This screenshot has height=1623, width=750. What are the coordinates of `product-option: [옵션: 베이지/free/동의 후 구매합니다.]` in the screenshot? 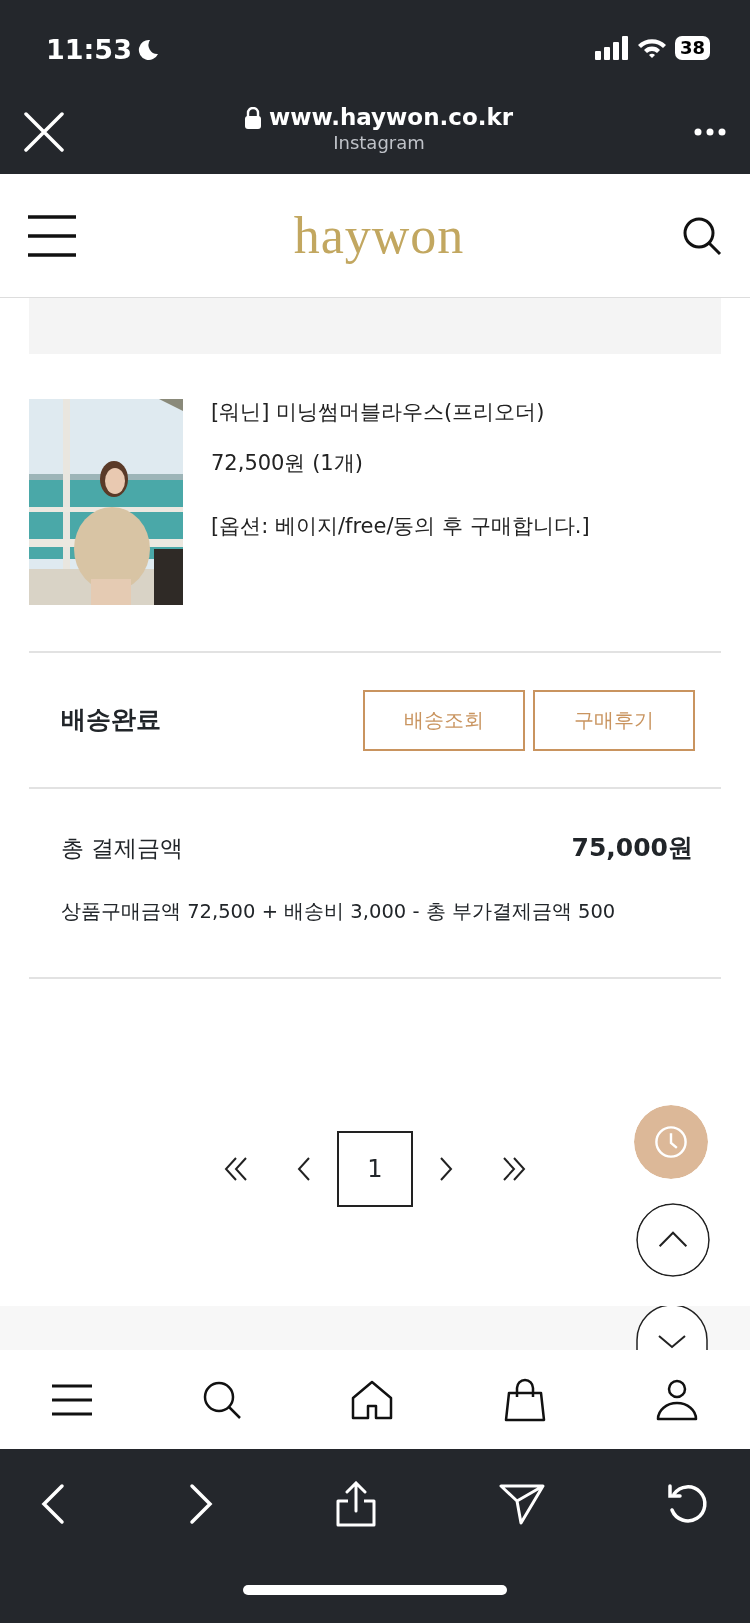 It's located at (400, 527).